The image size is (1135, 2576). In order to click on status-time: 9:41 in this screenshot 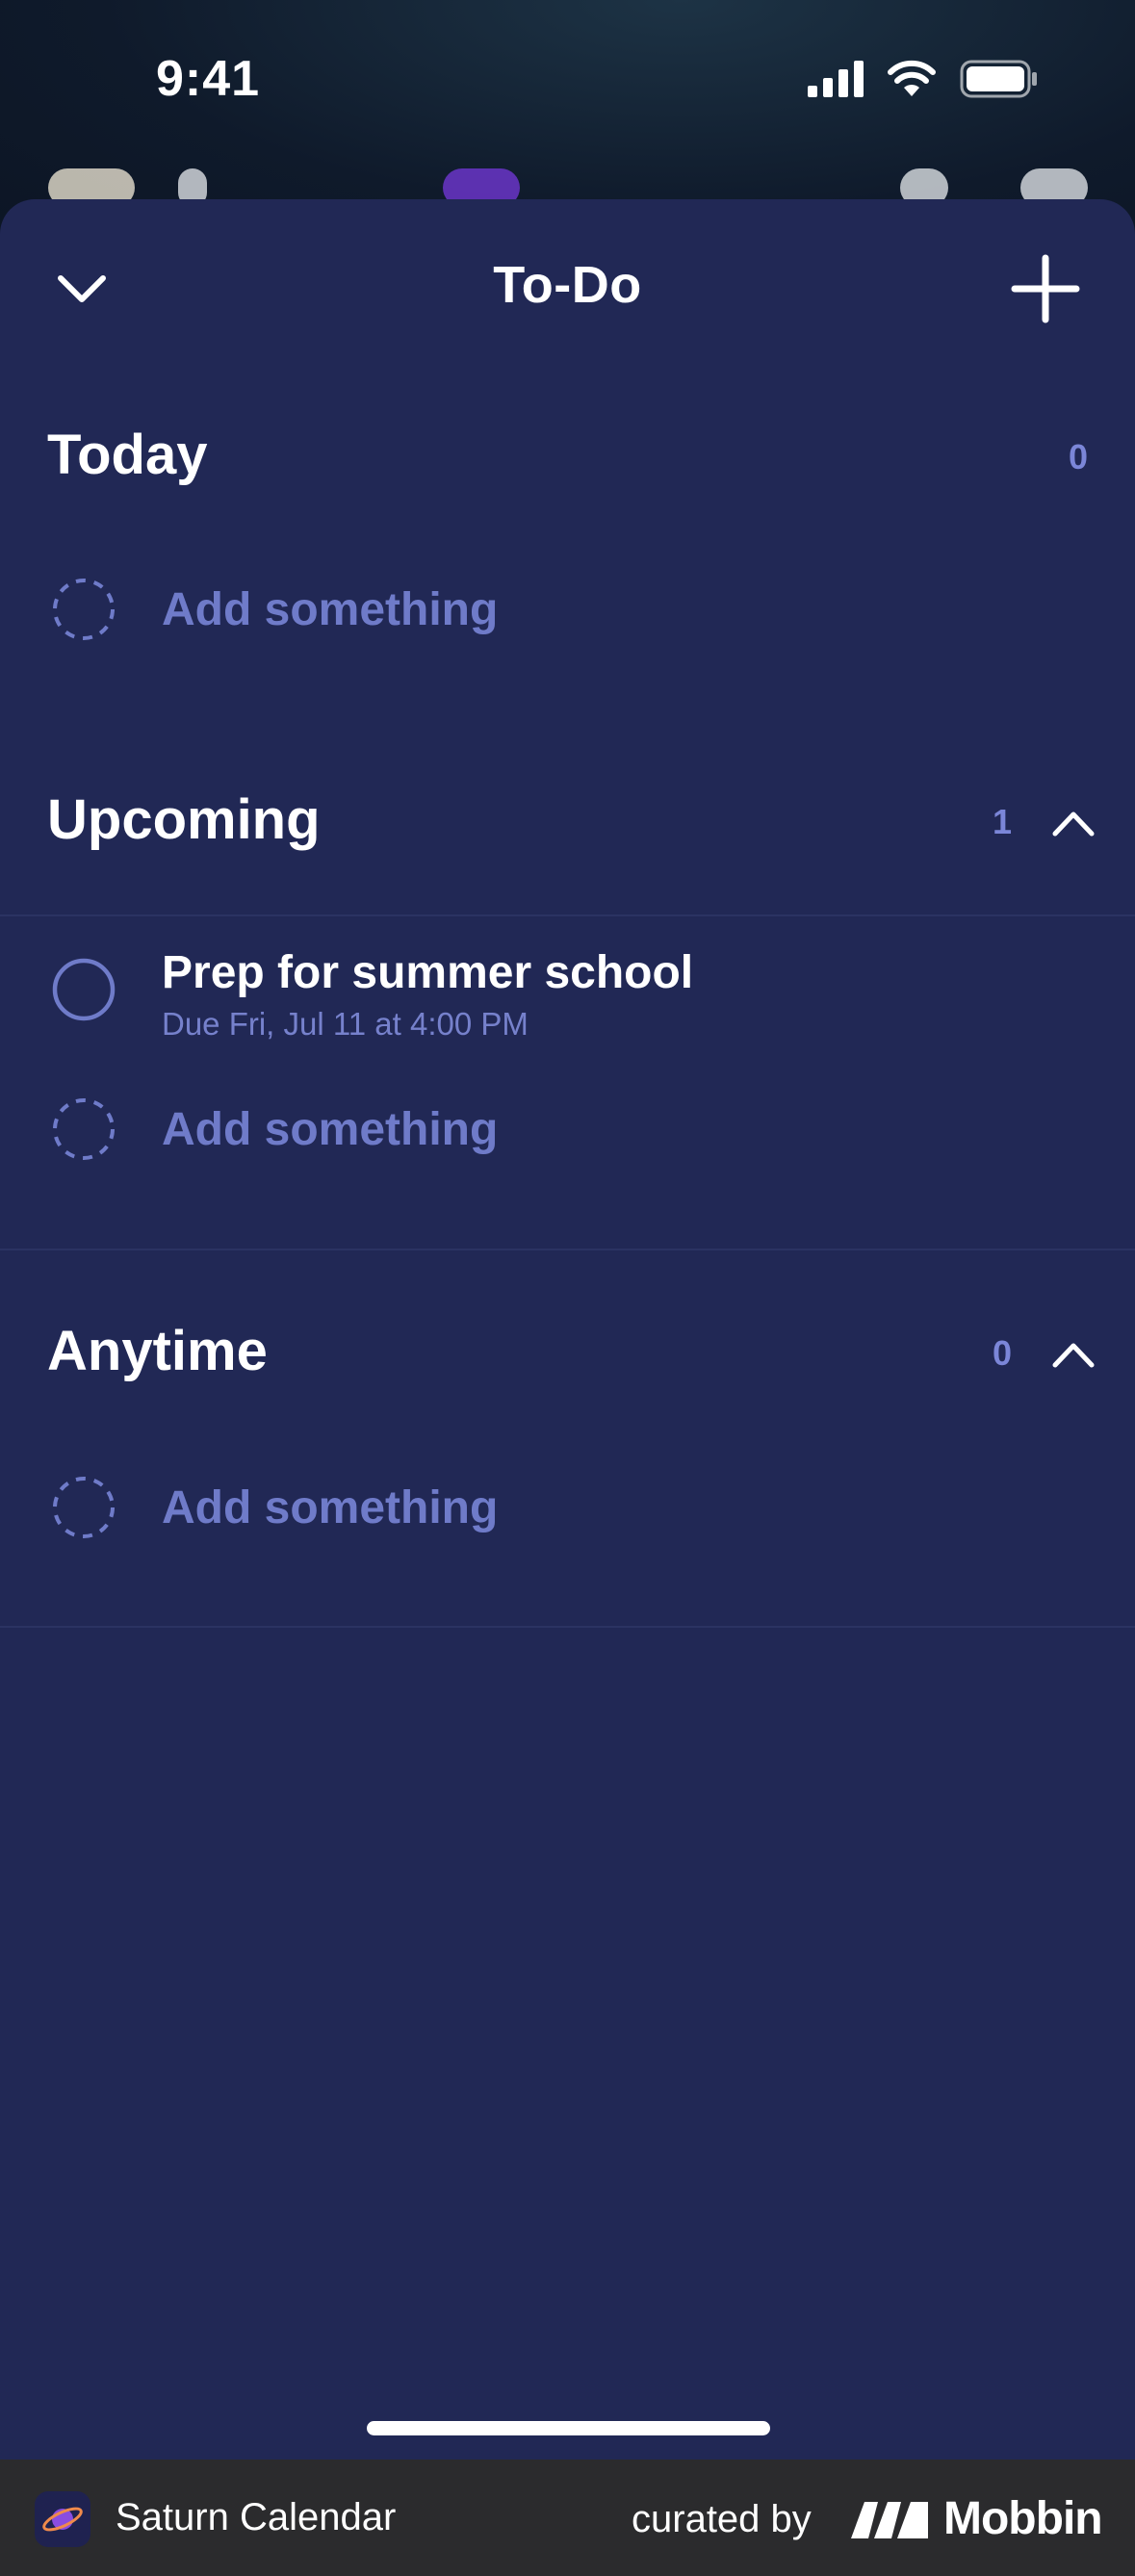, I will do `click(208, 79)`.